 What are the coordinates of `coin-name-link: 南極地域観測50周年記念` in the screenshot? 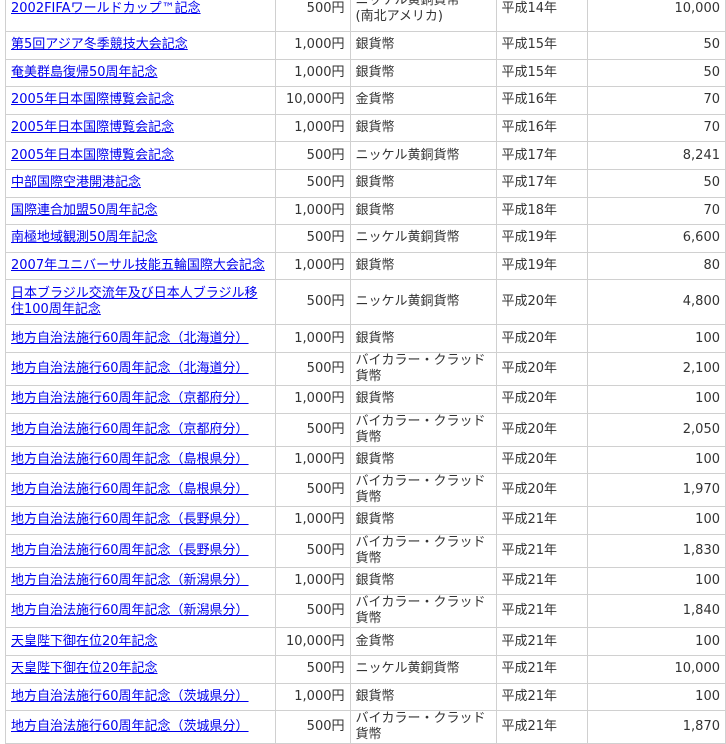 It's located at (84, 237).